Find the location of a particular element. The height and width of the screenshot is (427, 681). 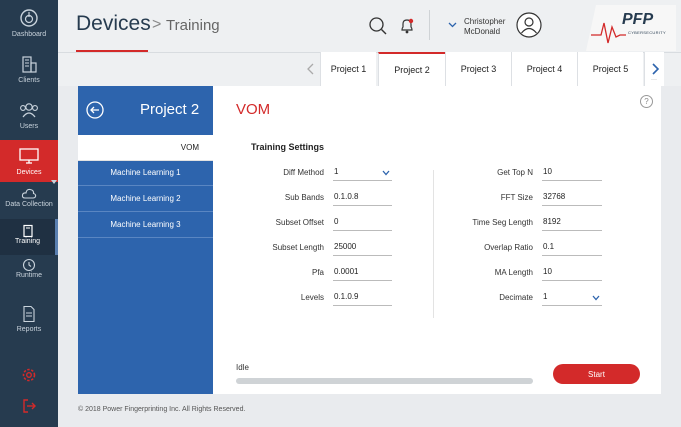

time-seg-length-input: 8192 is located at coordinates (572, 224).